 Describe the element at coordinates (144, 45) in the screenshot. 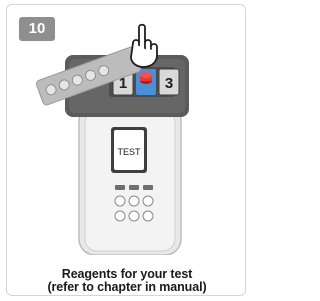

I see `pointing-hand-icon` at that location.